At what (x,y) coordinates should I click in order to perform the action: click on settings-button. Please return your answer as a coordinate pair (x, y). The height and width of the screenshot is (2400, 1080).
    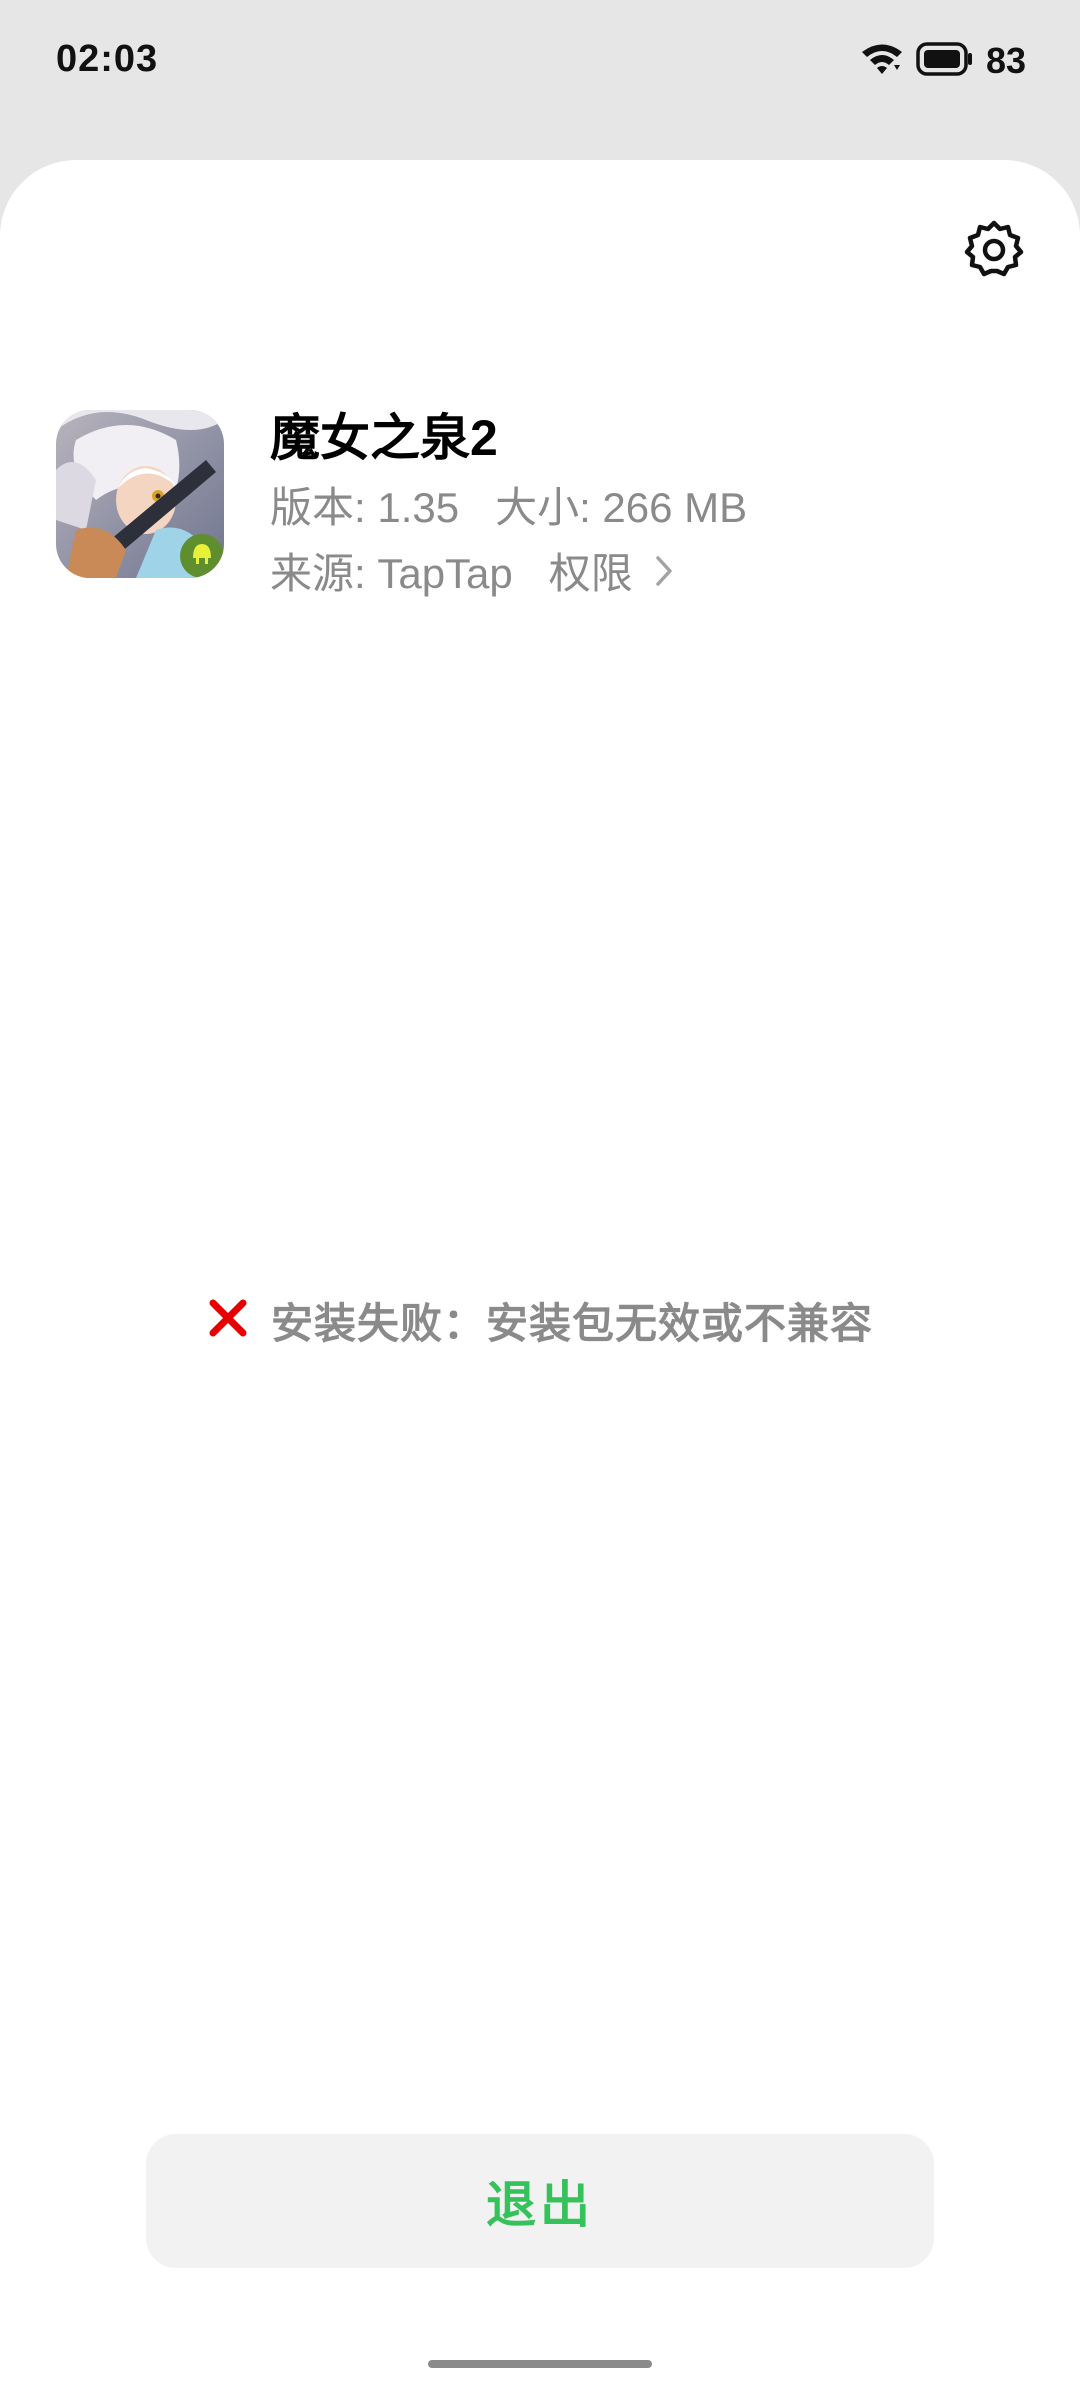
    Looking at the image, I should click on (994, 252).